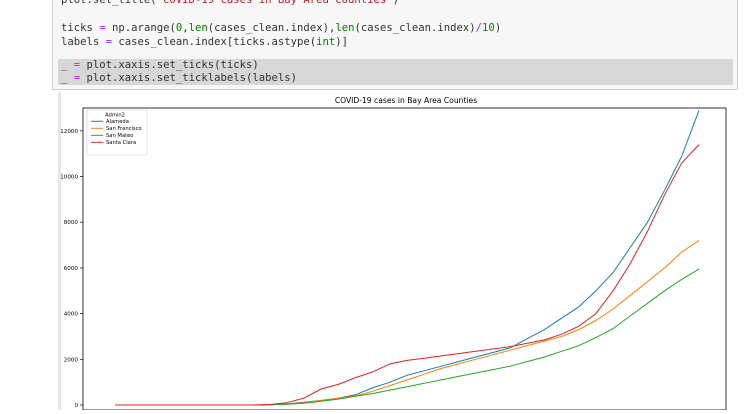  I want to click on y-tick-label: 2000, so click(71, 360).